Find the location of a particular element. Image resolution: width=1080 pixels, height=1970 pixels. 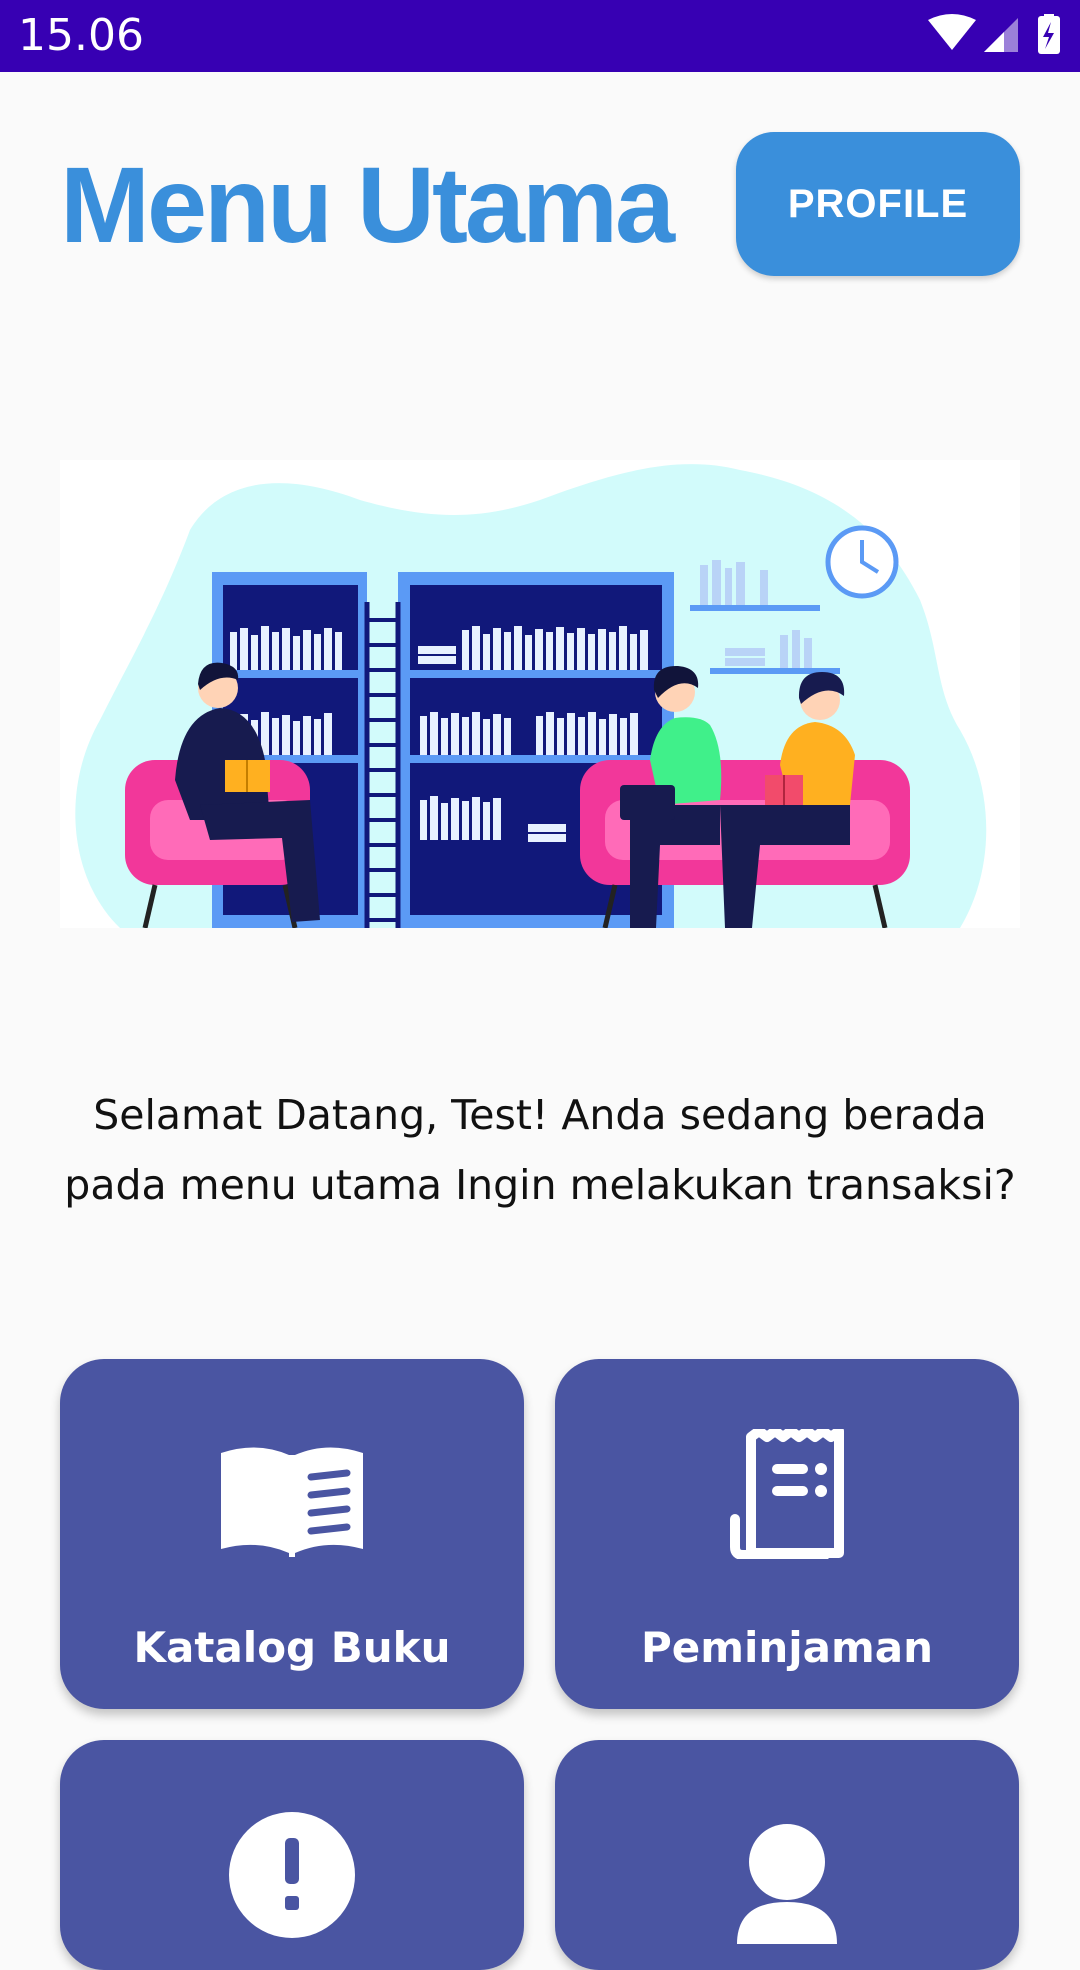

peminjaman-tile: Peminjaman is located at coordinates (787, 1534).